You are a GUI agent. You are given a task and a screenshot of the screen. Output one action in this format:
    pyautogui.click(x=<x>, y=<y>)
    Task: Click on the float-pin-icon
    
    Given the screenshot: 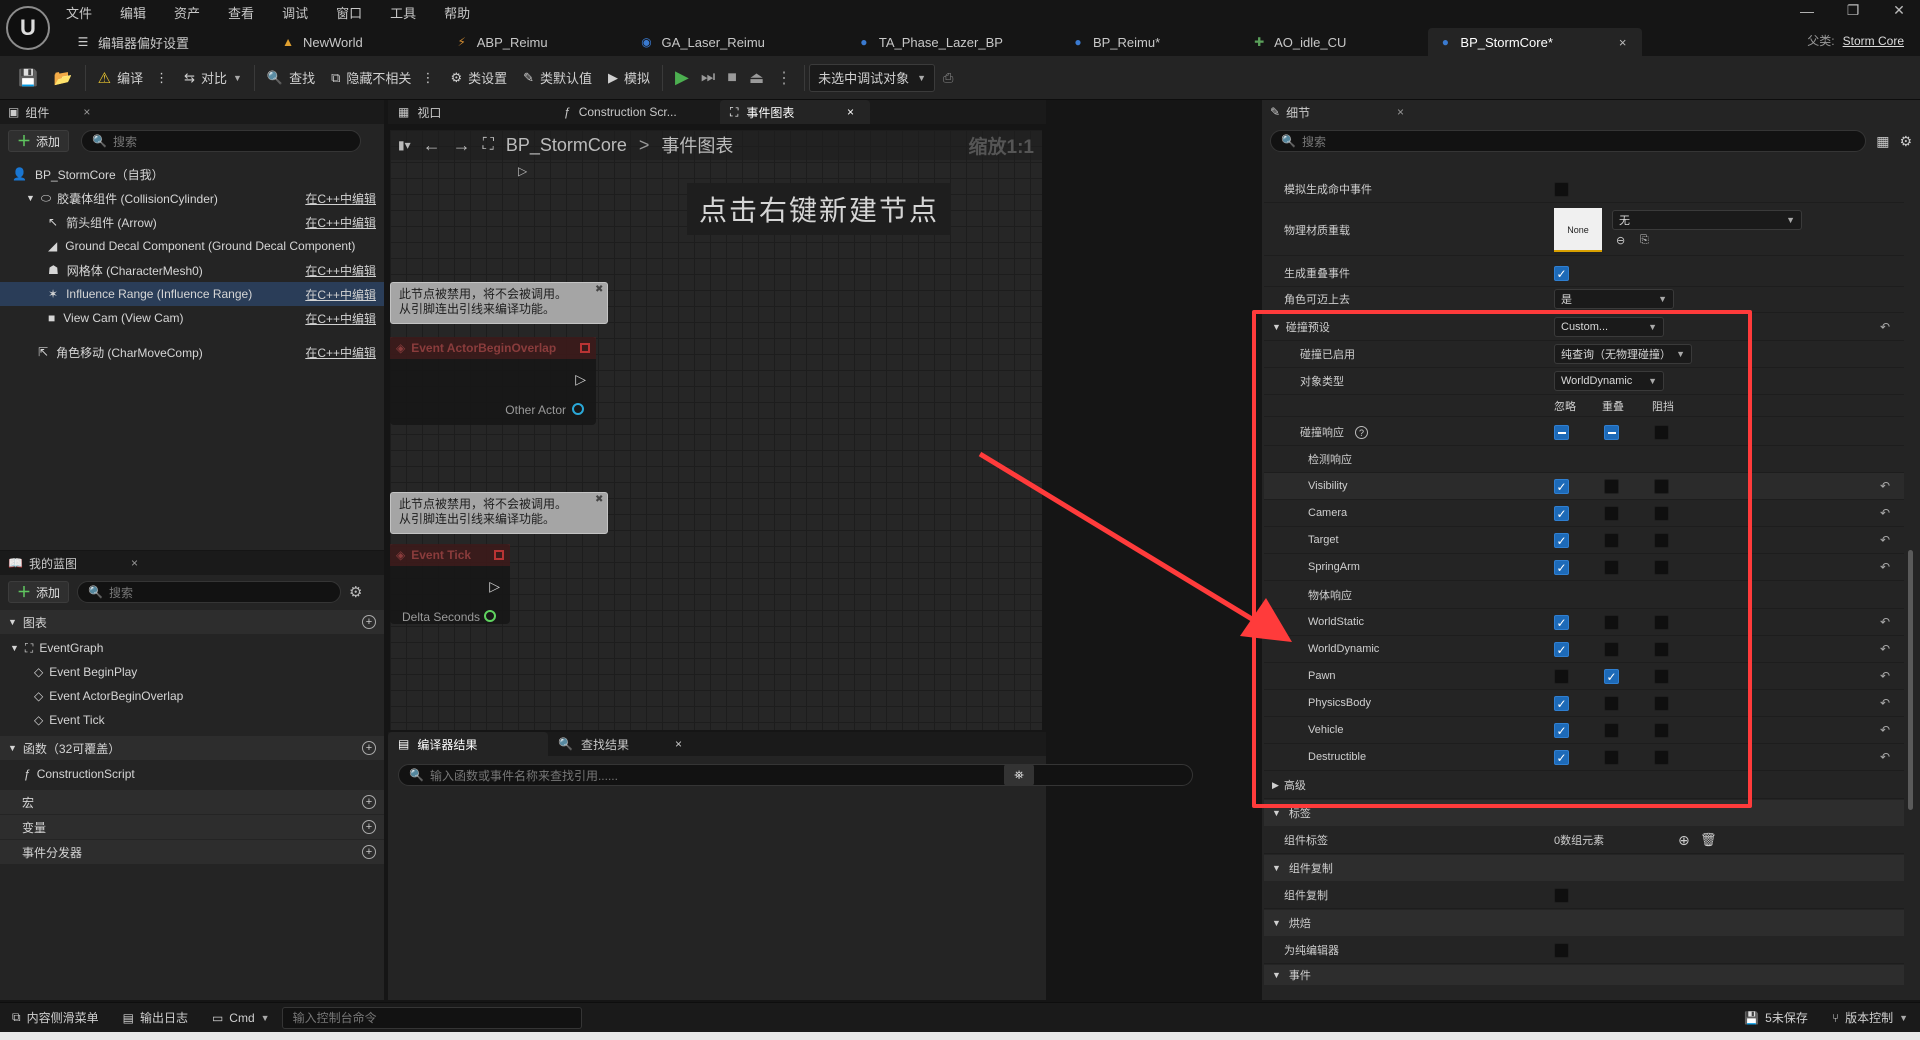 What is the action you would take?
    pyautogui.click(x=490, y=616)
    